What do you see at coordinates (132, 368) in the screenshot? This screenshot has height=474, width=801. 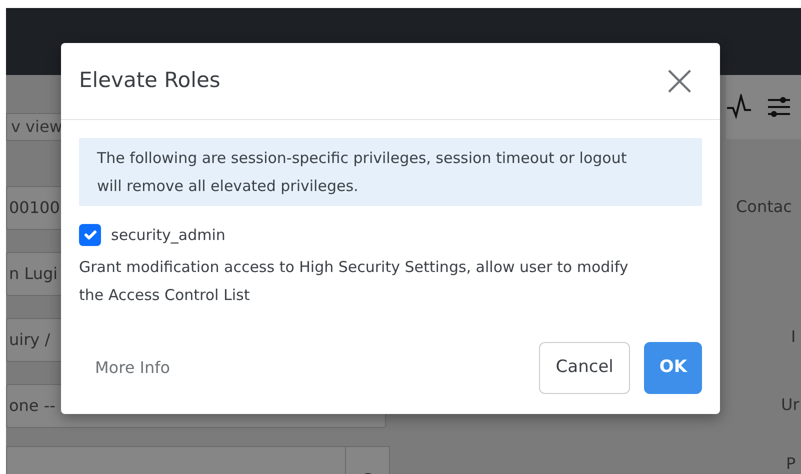 I see `more-info-link: More Info` at bounding box center [132, 368].